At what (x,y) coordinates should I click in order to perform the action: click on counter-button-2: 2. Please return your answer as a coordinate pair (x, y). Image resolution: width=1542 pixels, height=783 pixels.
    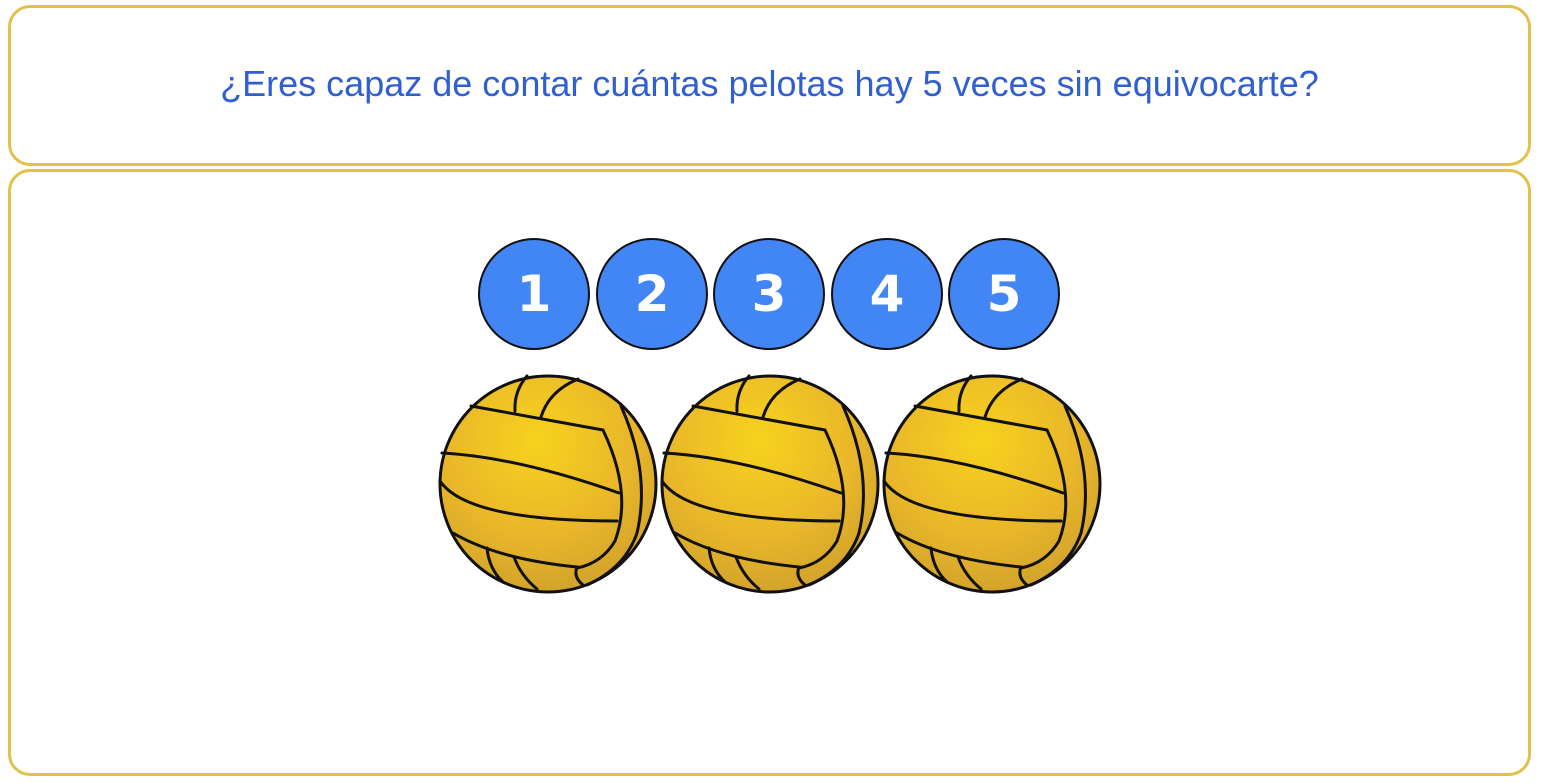
    Looking at the image, I should click on (652, 294).